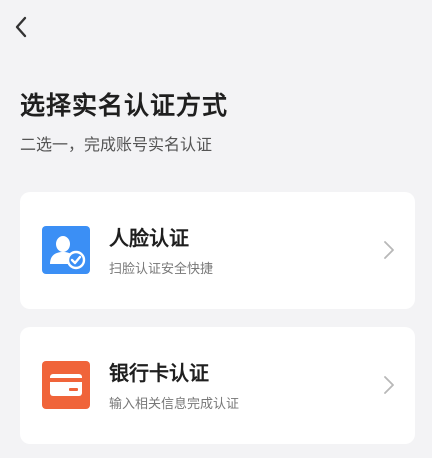 The width and height of the screenshot is (432, 458). What do you see at coordinates (68, 253) in the screenshot?
I see `face-verify-icon` at bounding box center [68, 253].